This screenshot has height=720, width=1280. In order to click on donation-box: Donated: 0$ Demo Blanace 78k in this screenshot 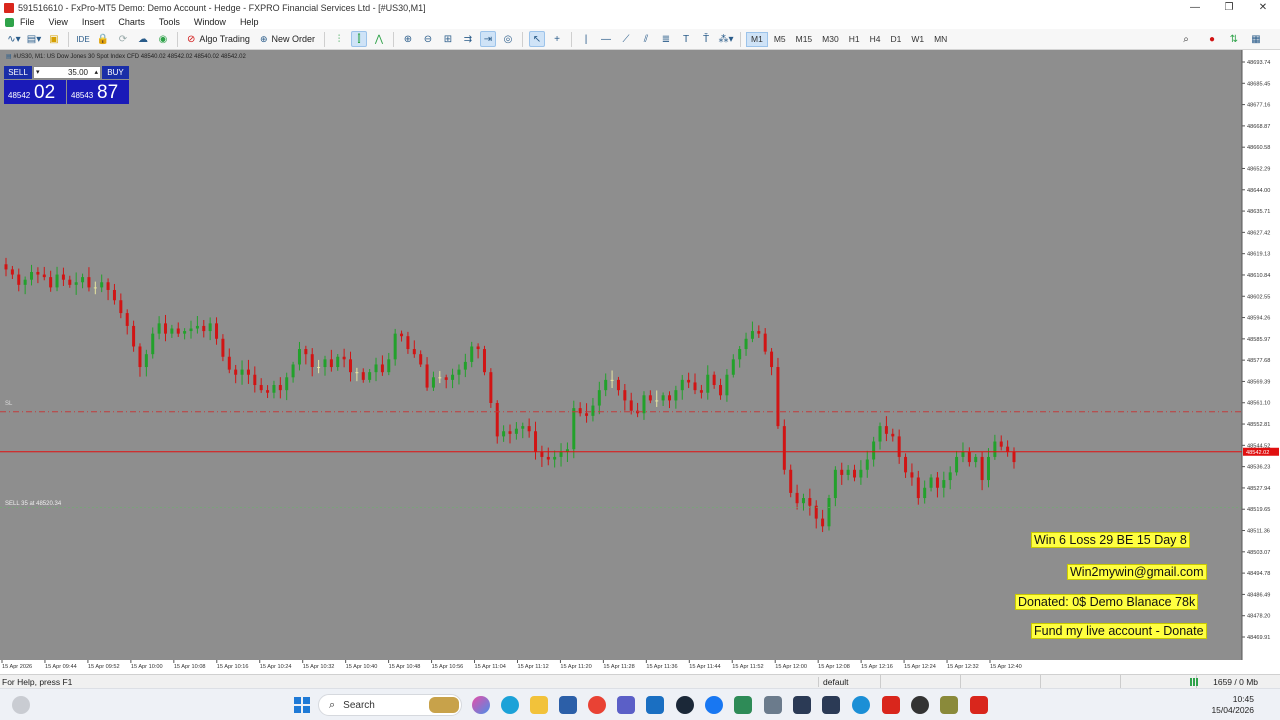, I will do `click(1107, 602)`.